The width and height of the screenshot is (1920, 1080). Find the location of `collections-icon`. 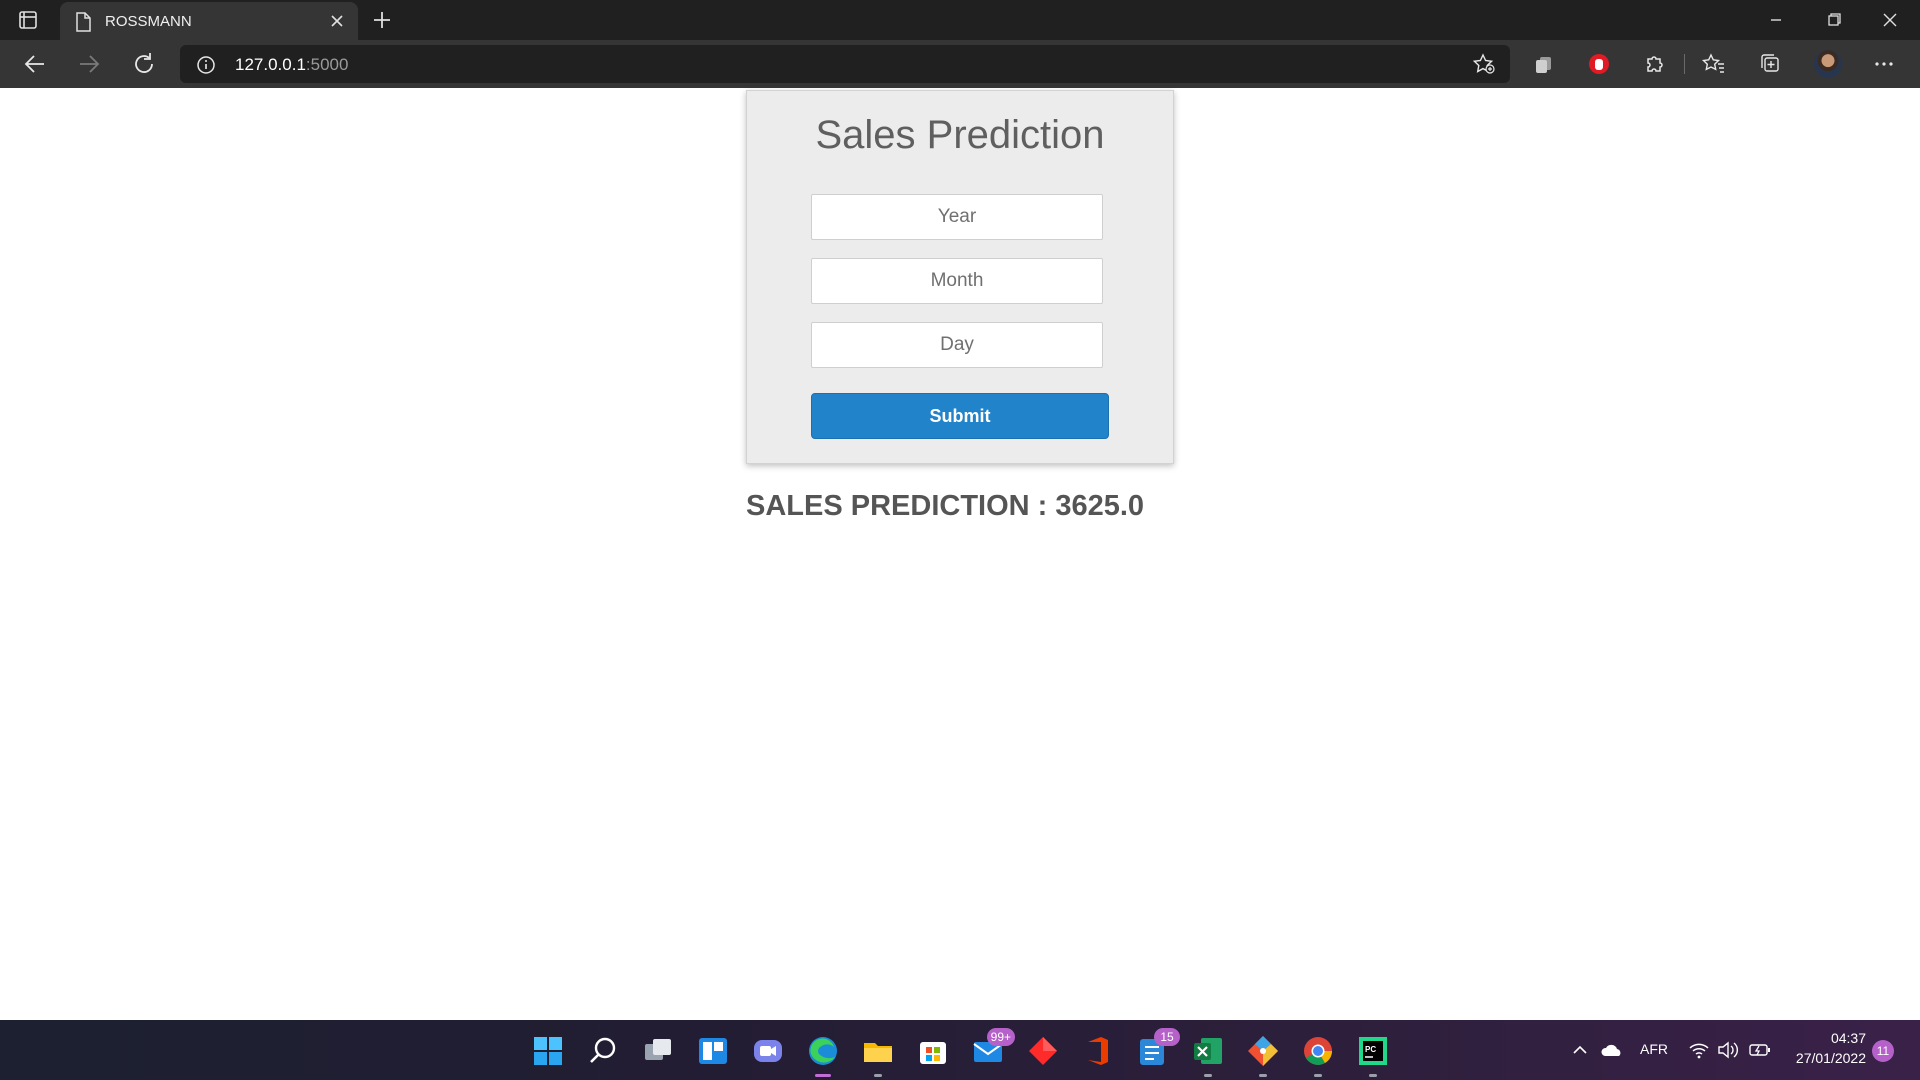

collections-icon is located at coordinates (1770, 64).